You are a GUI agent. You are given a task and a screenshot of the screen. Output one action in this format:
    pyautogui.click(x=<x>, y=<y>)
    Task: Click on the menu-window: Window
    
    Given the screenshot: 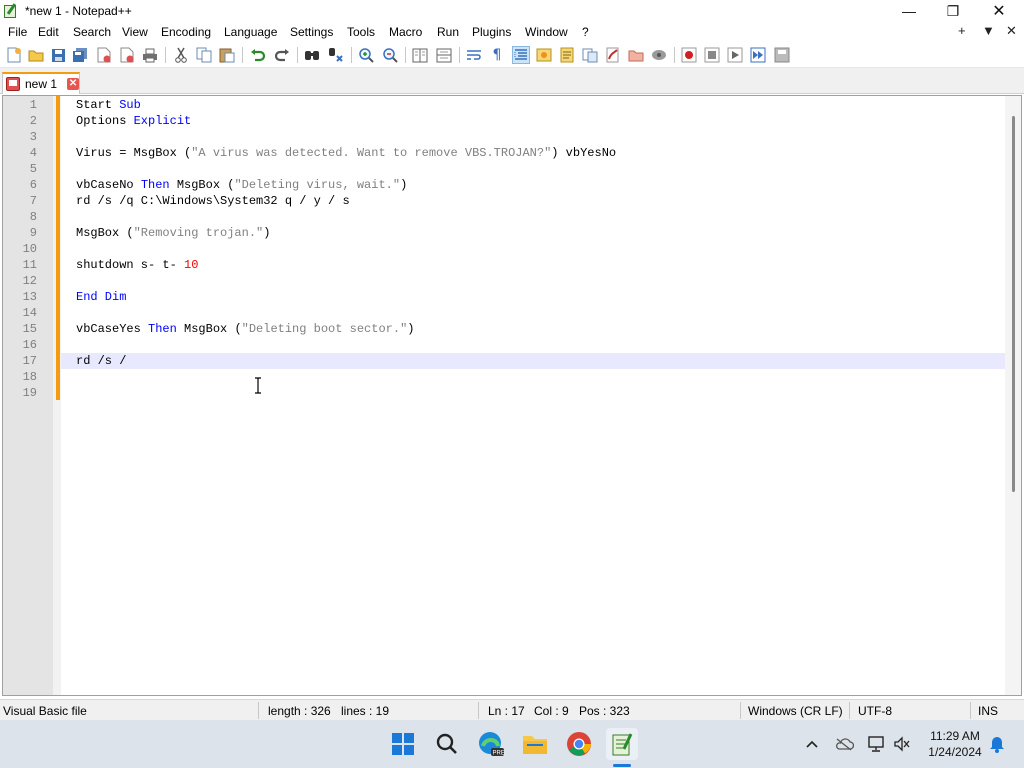 What is the action you would take?
    pyautogui.click(x=546, y=32)
    